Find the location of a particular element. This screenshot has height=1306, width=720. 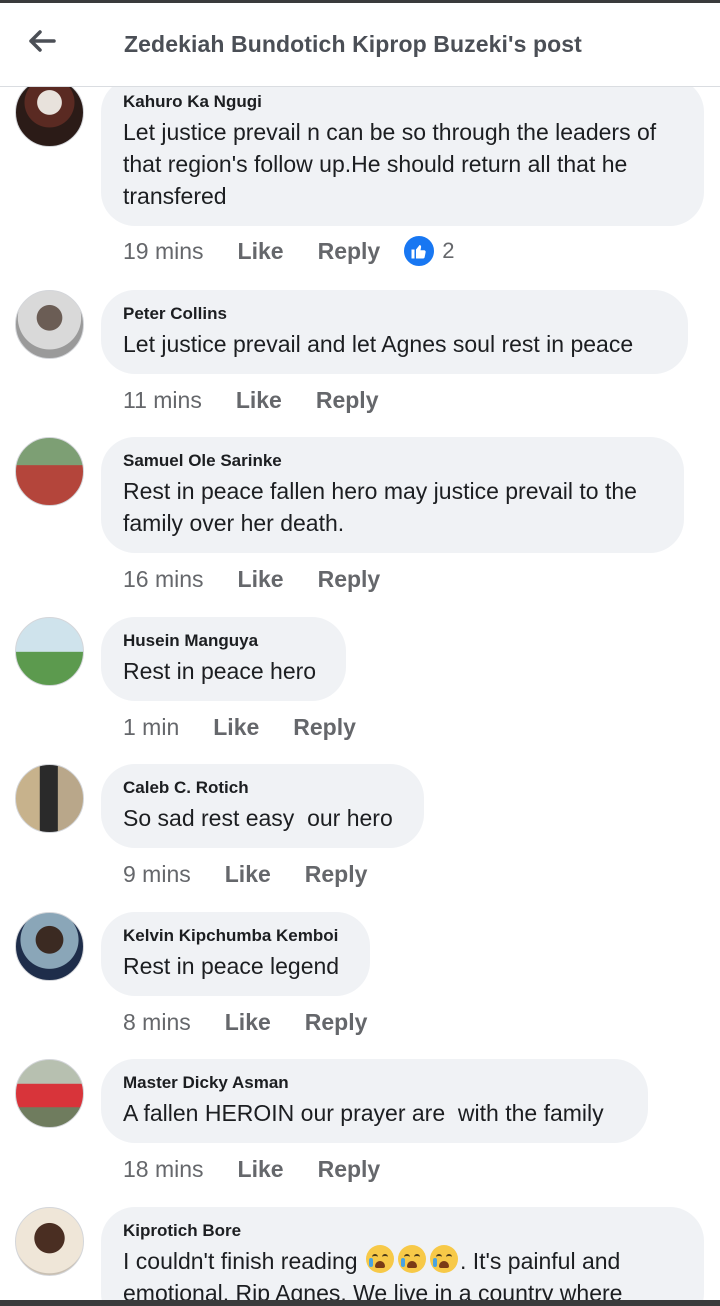

comment-time: 16 mins is located at coordinates (163, 579).